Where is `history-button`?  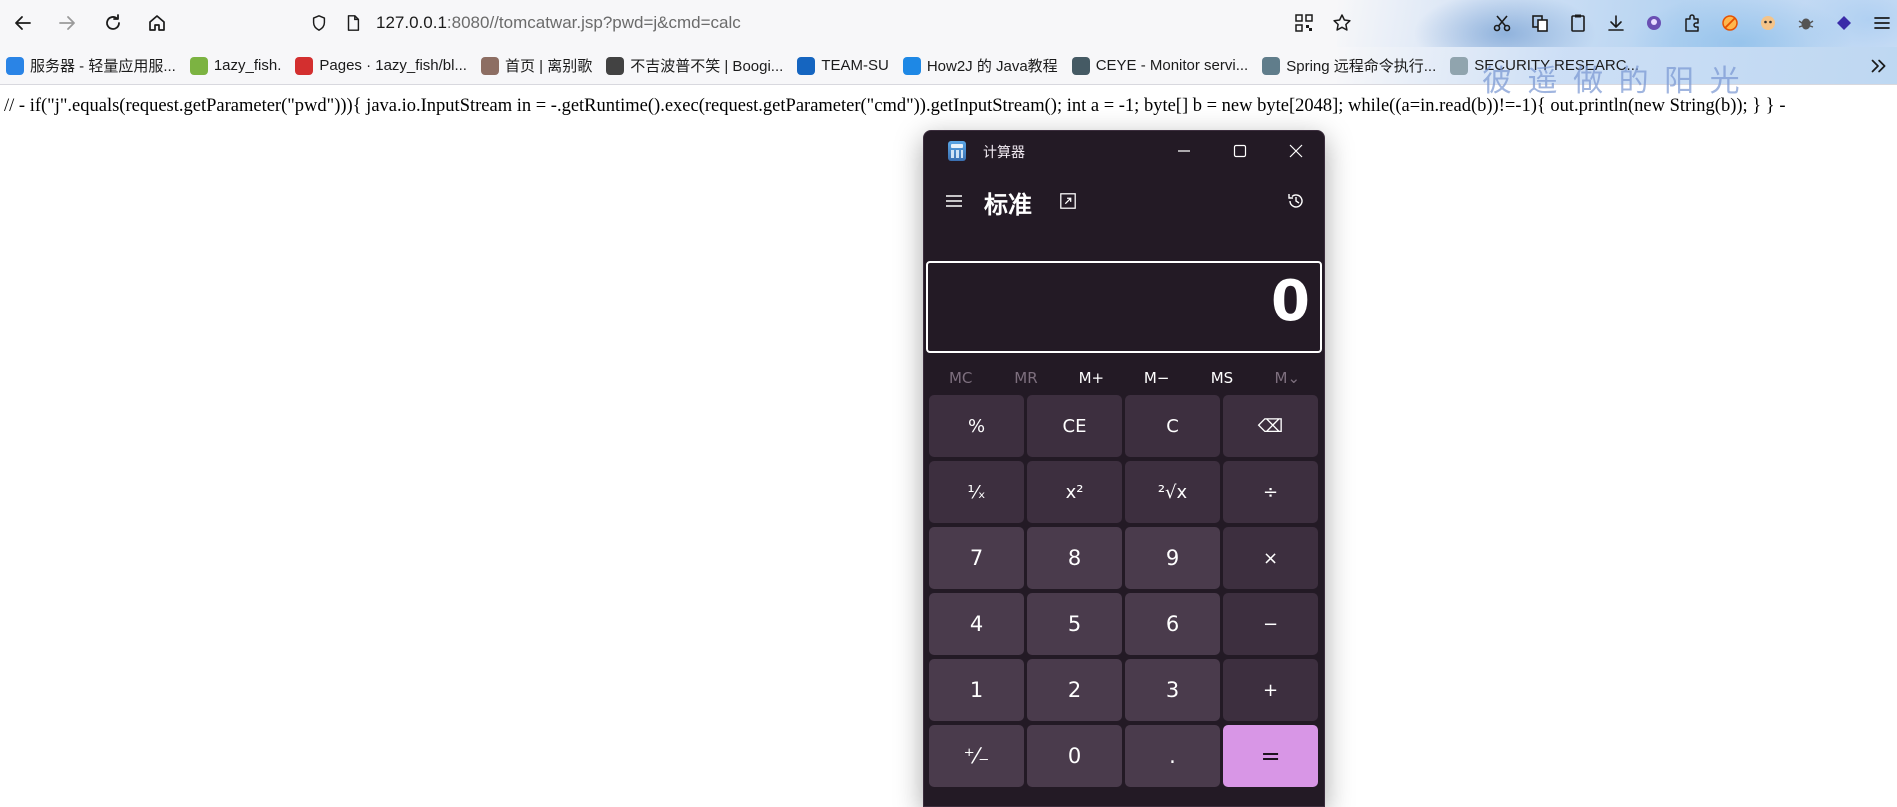
history-button is located at coordinates (1296, 201).